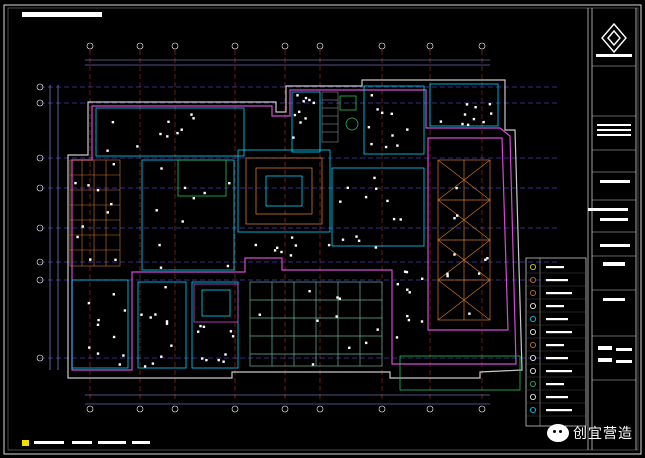 The width and height of the screenshot is (645, 458). What do you see at coordinates (62, 14) in the screenshot?
I see `plot-title-bar` at bounding box center [62, 14].